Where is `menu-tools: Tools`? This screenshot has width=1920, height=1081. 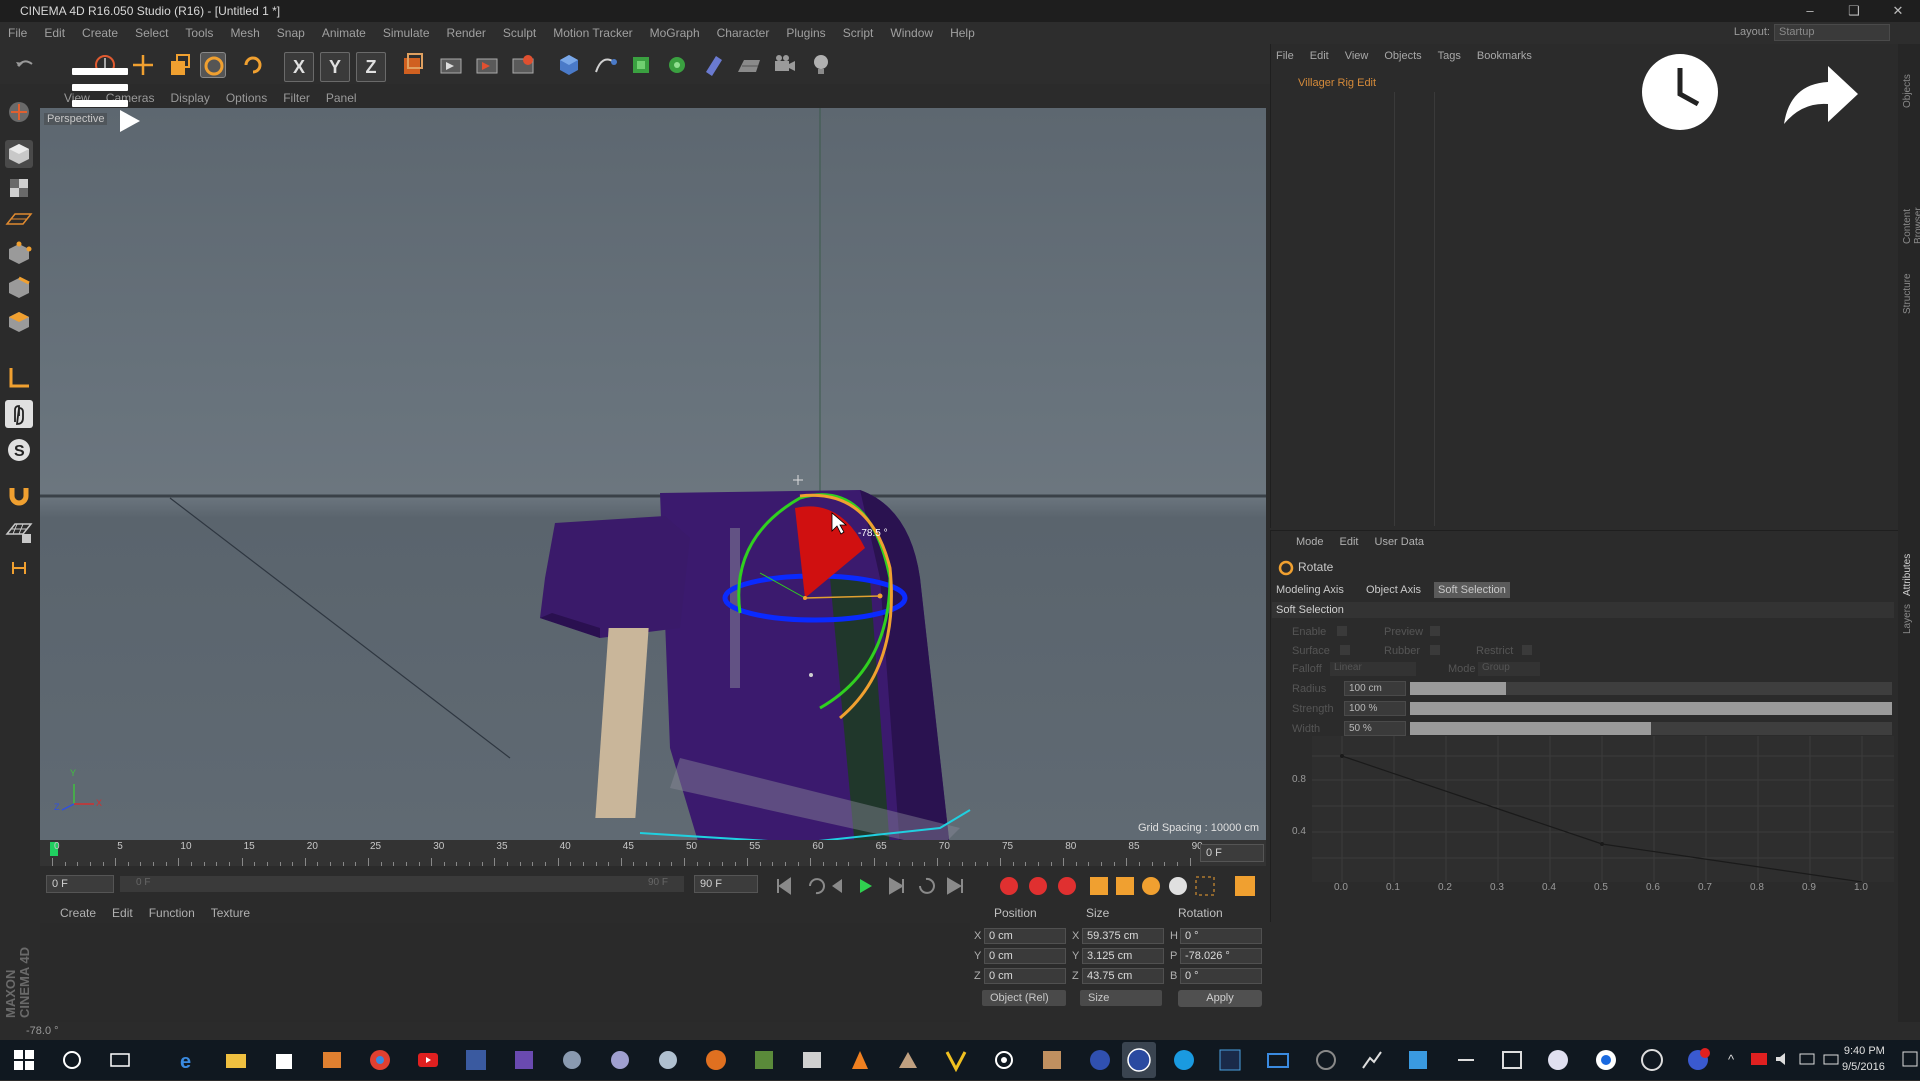 menu-tools: Tools is located at coordinates (199, 33).